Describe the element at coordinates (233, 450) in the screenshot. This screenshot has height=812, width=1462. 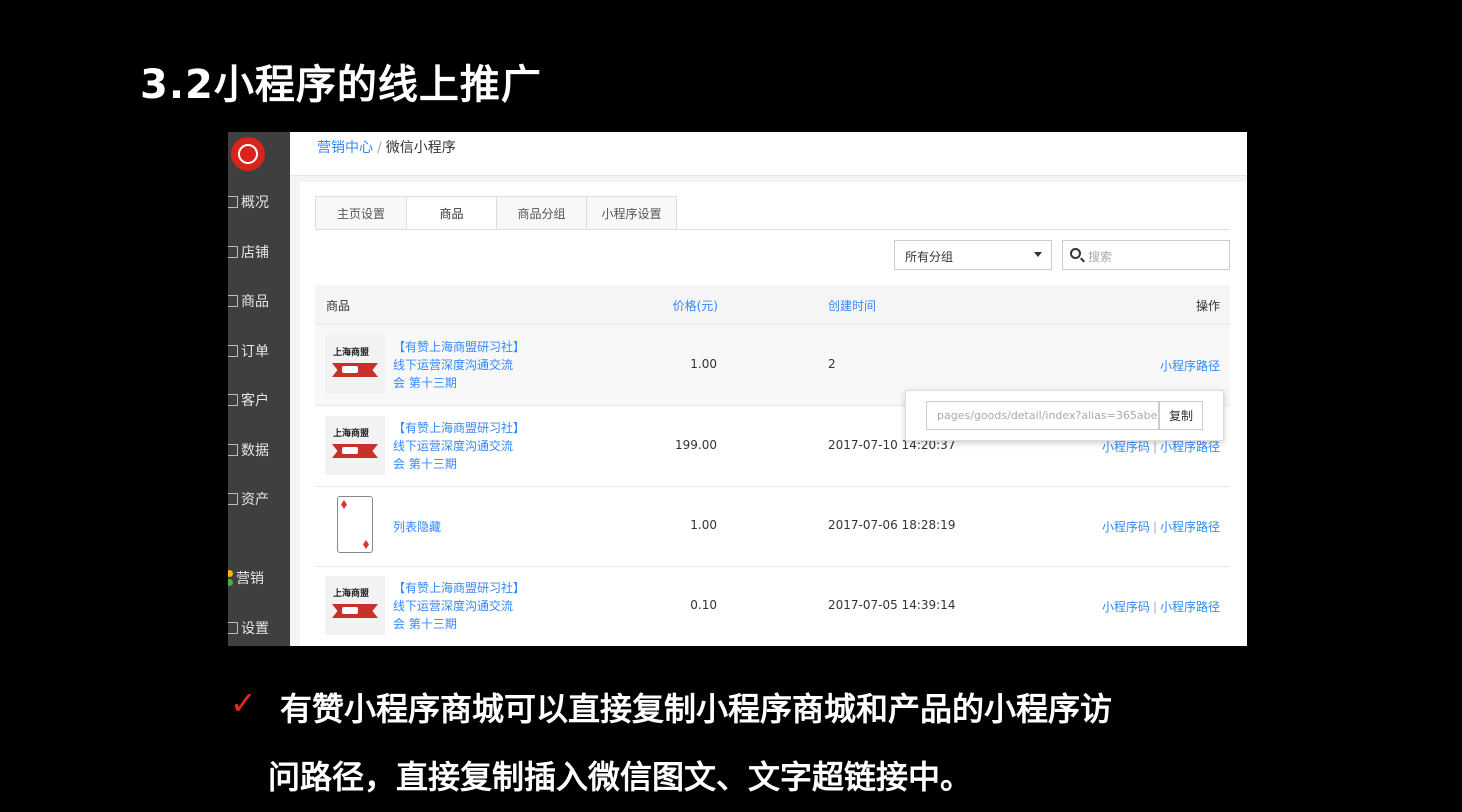
I see `data-icon` at that location.